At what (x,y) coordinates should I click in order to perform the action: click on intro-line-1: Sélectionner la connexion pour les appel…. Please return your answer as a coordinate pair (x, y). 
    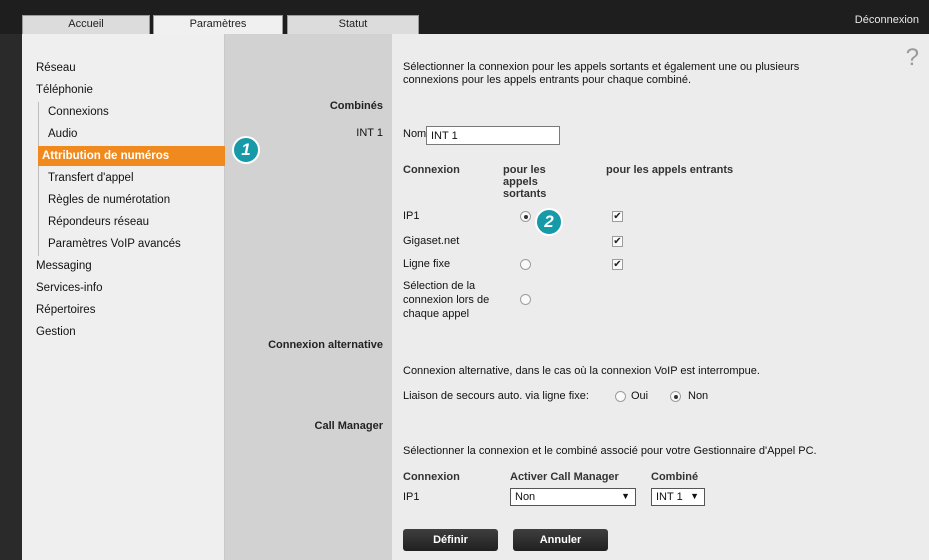
    Looking at the image, I should click on (601, 67).